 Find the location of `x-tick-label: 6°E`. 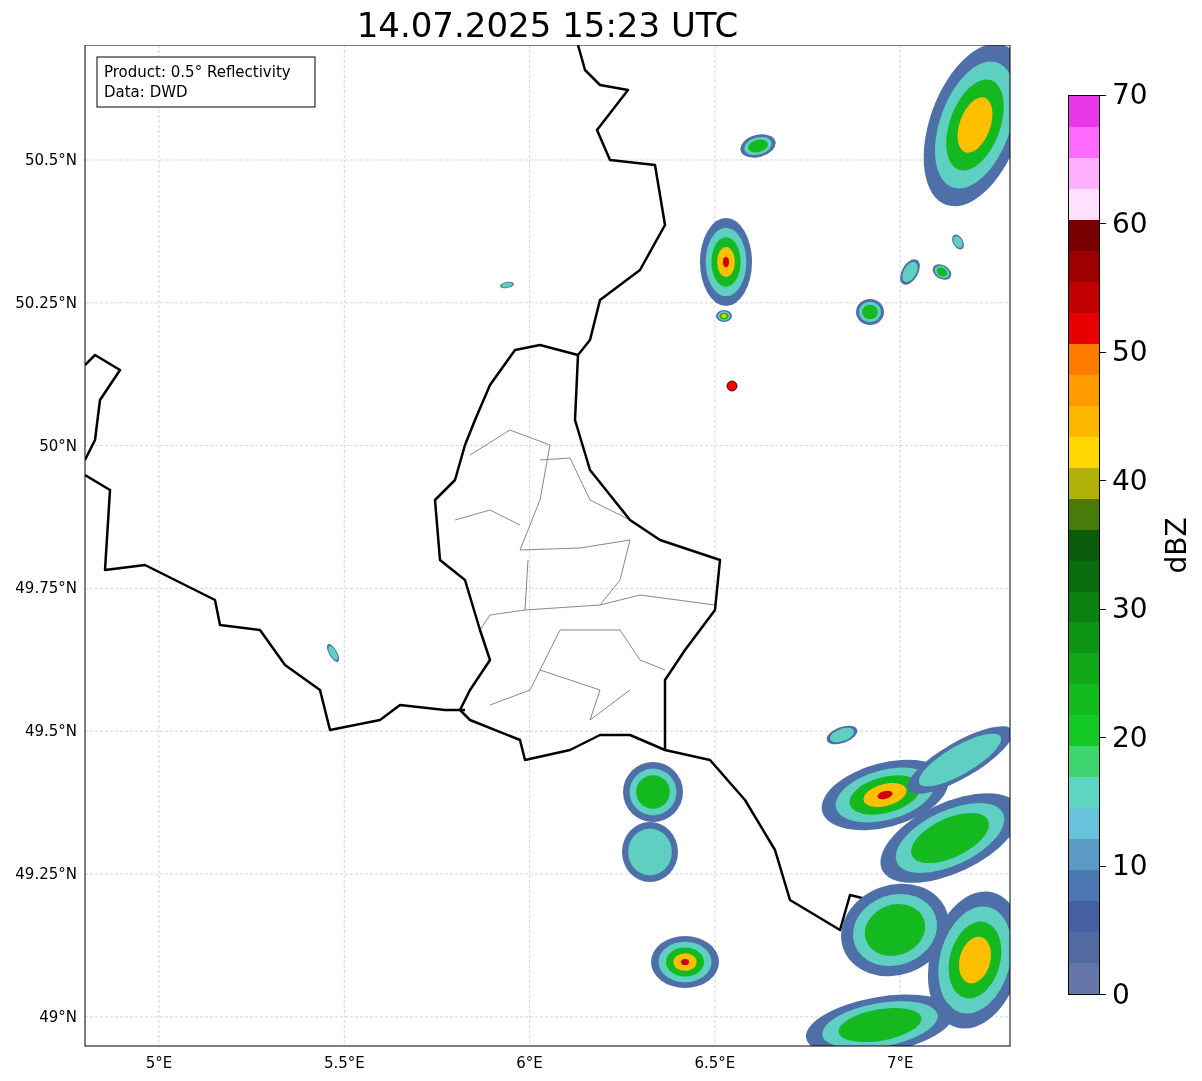

x-tick-label: 6°E is located at coordinates (529, 1063).